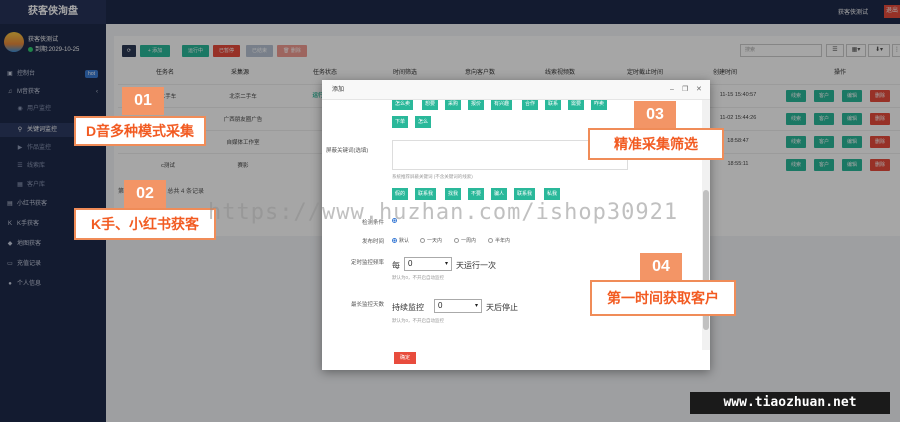 This screenshot has height=422, width=900. What do you see at coordinates (663, 298) in the screenshot?
I see `callout-4: 第一时间获取客户` at bounding box center [663, 298].